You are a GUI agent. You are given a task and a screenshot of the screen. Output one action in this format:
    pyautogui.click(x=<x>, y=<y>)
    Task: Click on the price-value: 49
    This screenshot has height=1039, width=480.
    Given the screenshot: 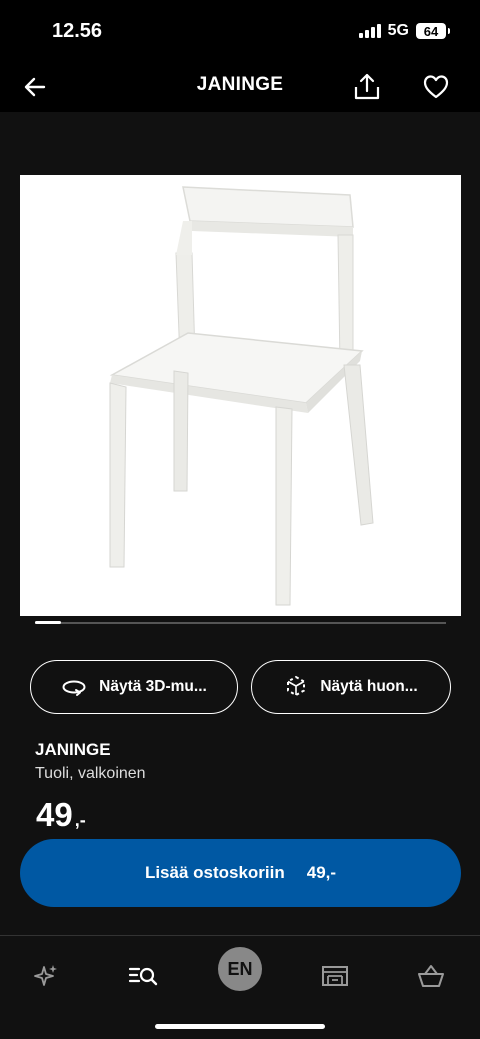 What is the action you would take?
    pyautogui.click(x=54, y=814)
    